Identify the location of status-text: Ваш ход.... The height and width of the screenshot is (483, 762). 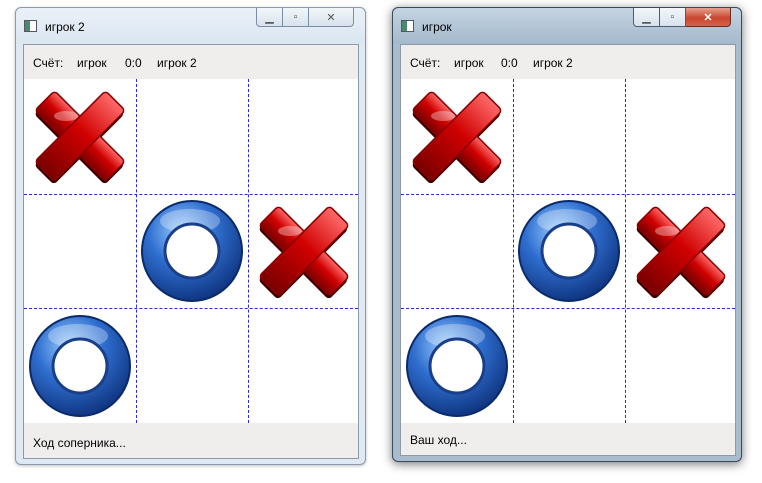
(438, 440).